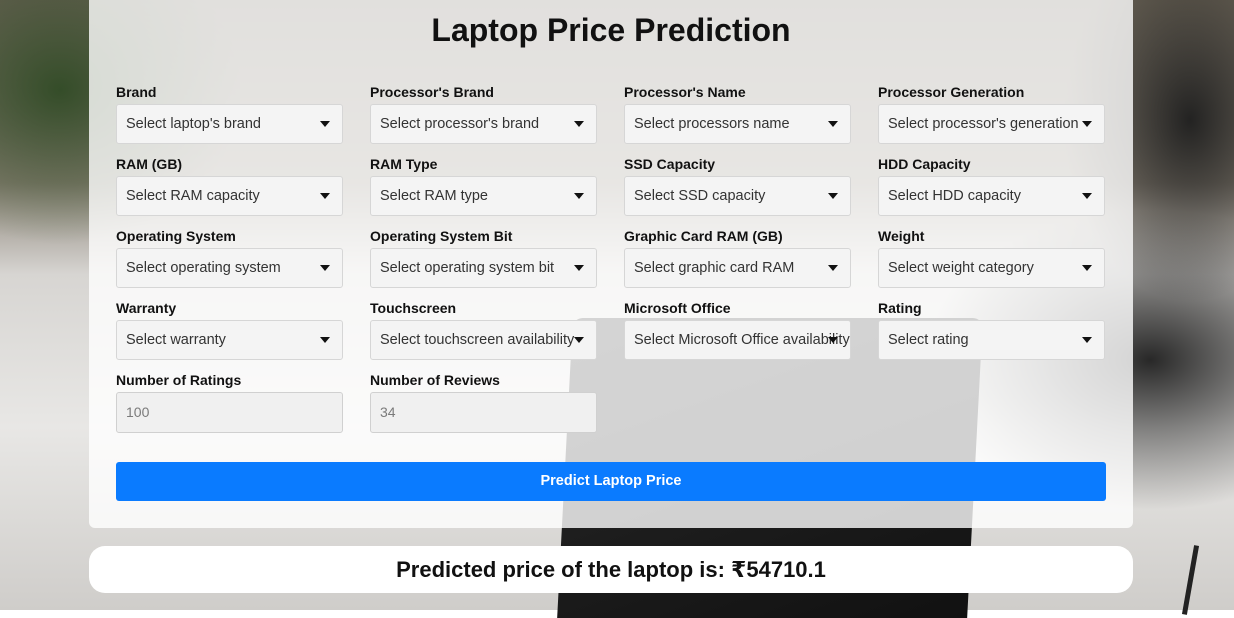  What do you see at coordinates (176, 236) in the screenshot?
I see `operating-system-label: Operating System` at bounding box center [176, 236].